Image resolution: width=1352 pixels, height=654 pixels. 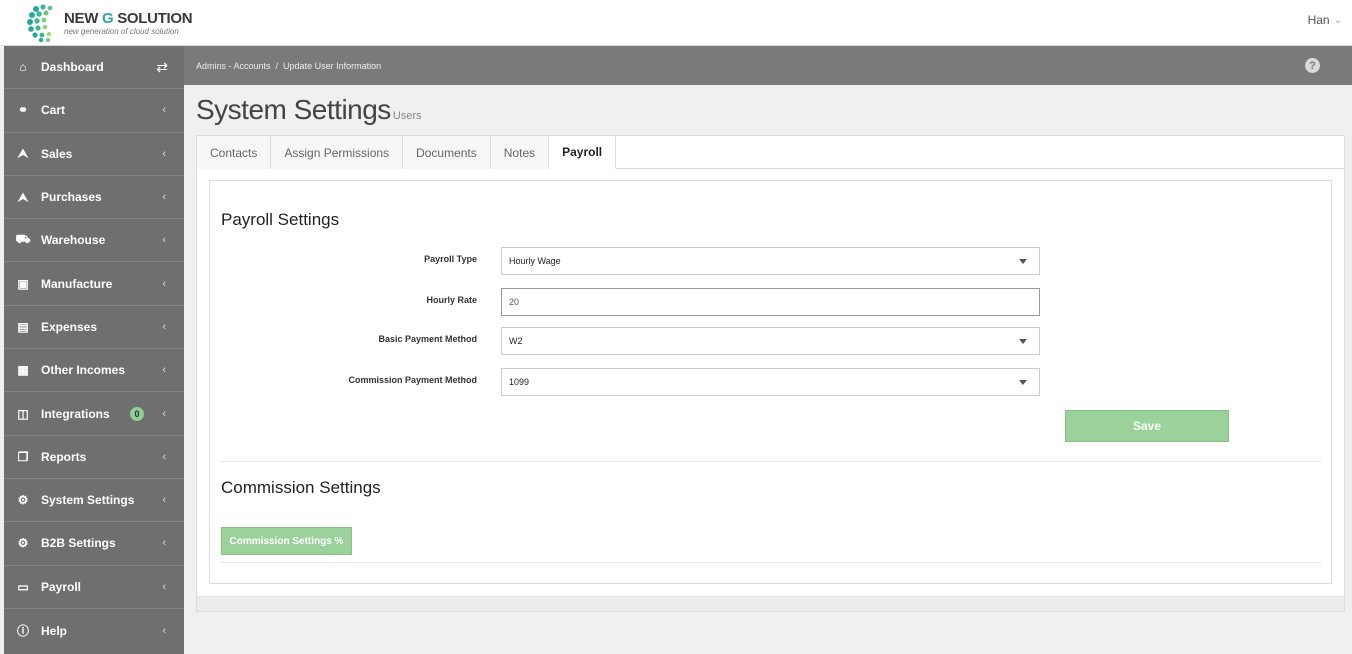 I want to click on cart-icon: ⚭, so click(x=23, y=110).